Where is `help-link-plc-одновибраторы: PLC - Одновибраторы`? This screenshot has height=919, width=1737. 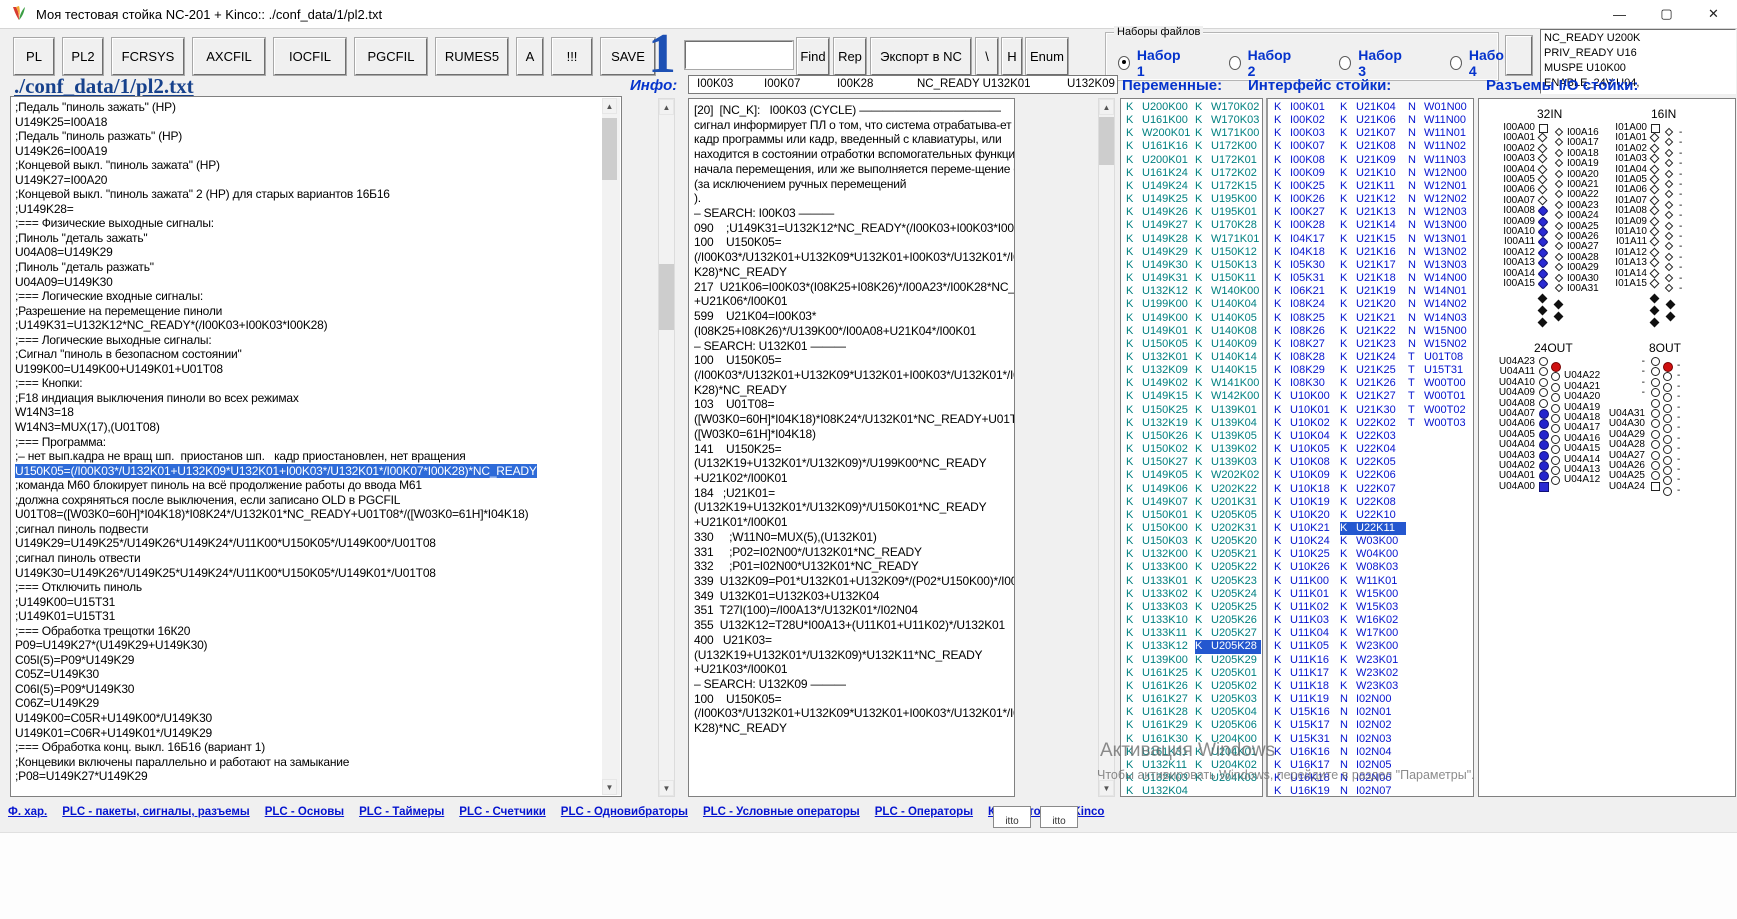 help-link-plc-одновибраторы: PLC - Одновибраторы is located at coordinates (624, 812).